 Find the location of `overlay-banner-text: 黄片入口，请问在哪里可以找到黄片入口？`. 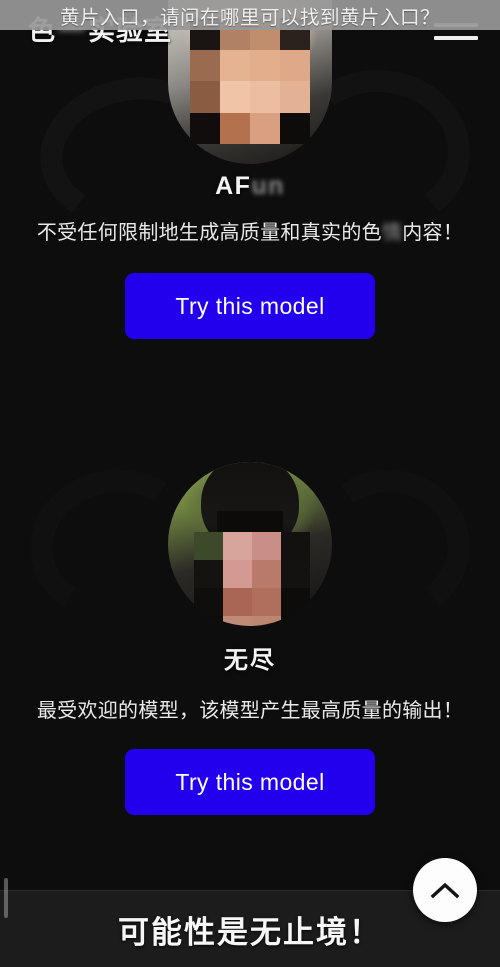

overlay-banner-text: 黄片入口，请问在哪里可以找到黄片入口？ is located at coordinates (249, 17).